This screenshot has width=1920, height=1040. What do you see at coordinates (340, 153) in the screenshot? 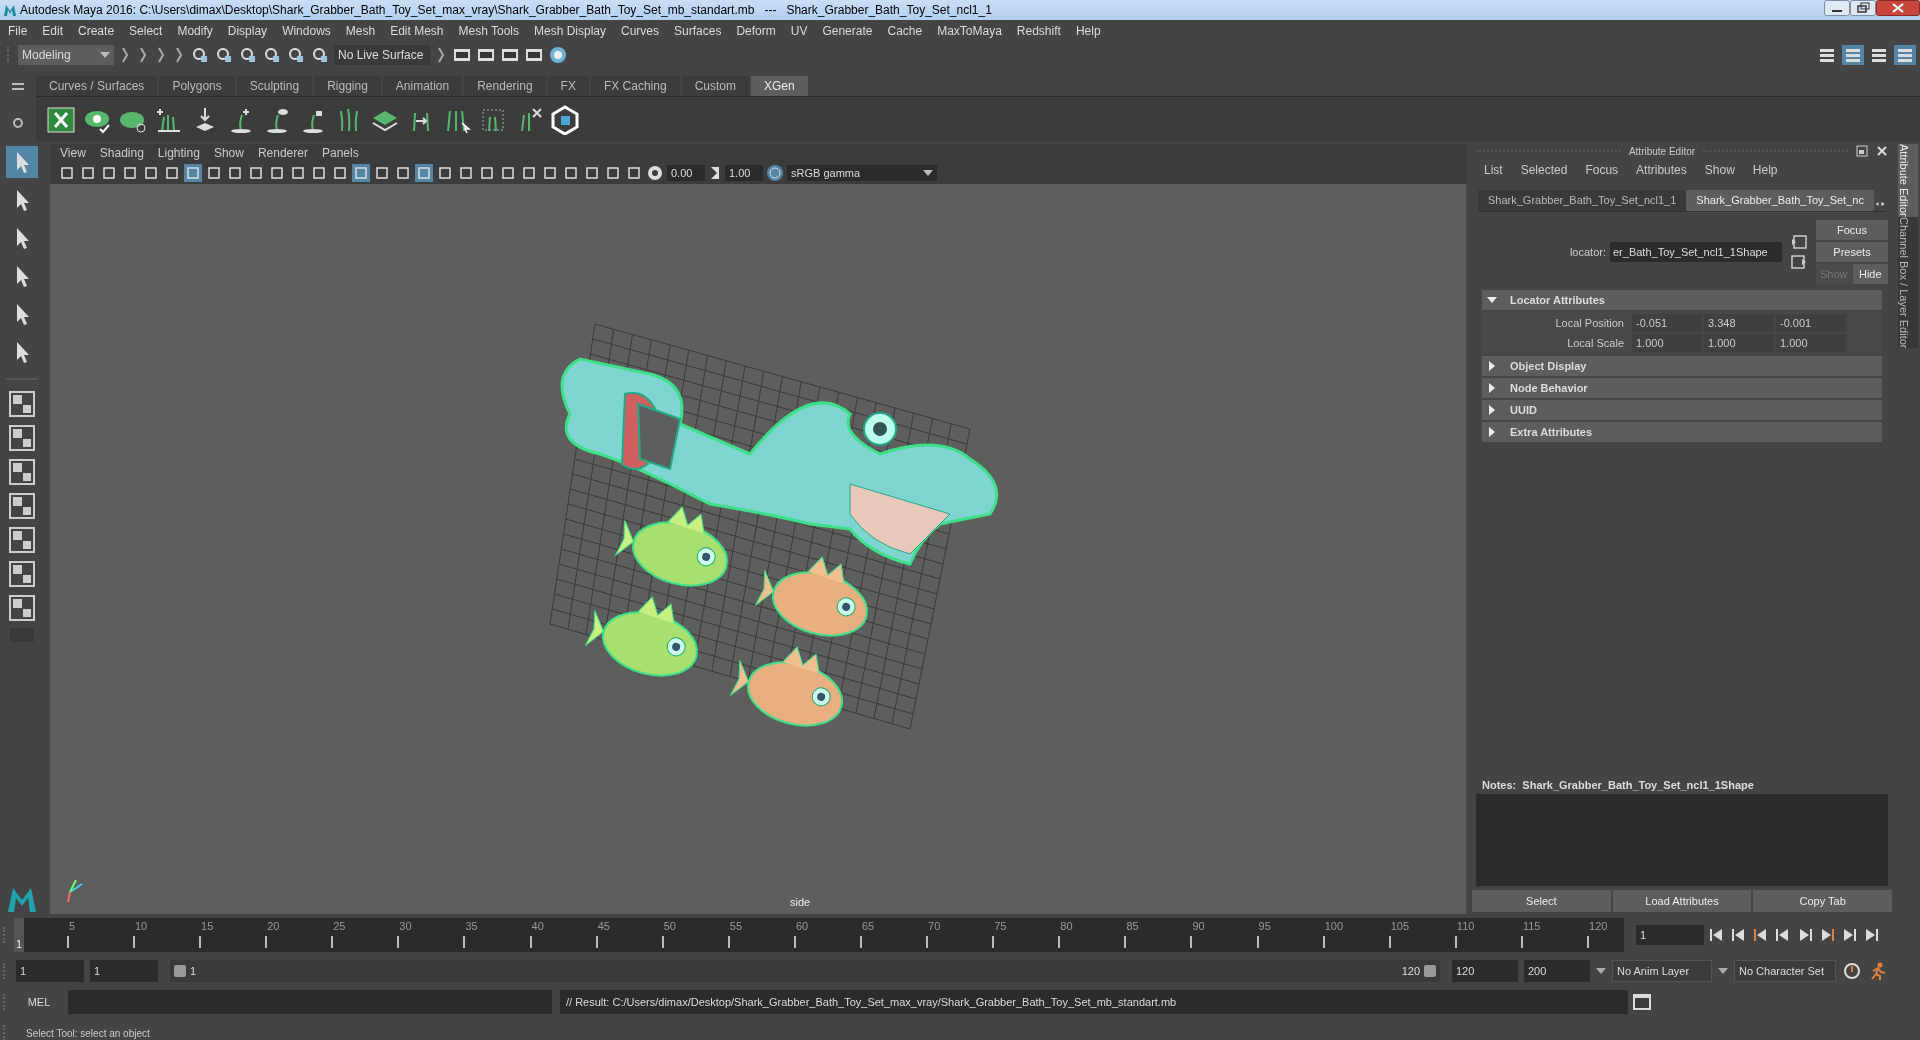
I see `panel-menu-item: Panels` at bounding box center [340, 153].